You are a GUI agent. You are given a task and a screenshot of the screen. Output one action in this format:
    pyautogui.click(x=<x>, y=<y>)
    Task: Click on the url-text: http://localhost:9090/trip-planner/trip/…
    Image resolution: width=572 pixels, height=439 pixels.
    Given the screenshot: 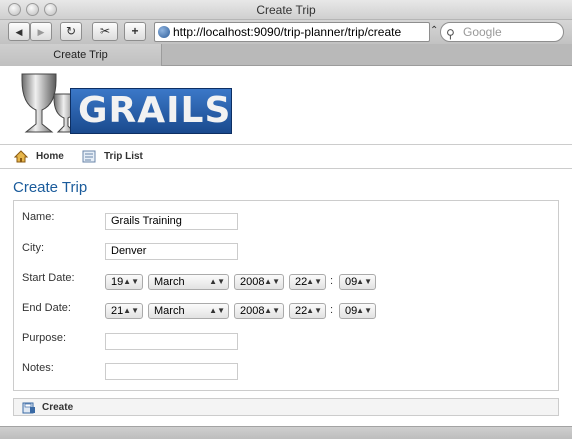 What is the action you would take?
    pyautogui.click(x=287, y=32)
    